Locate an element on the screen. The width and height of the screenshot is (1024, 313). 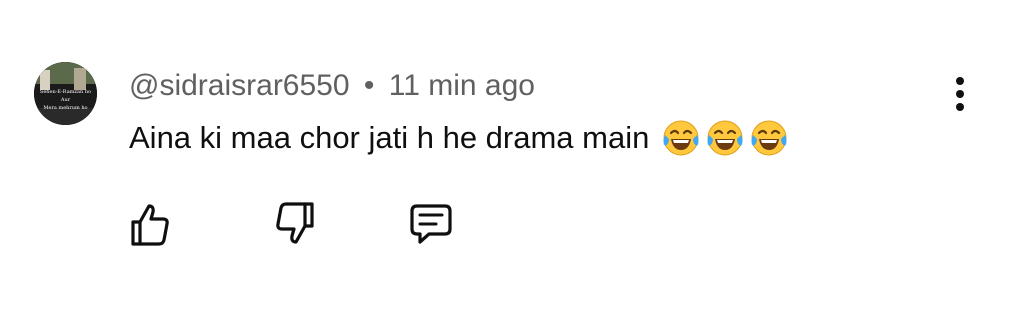
thumbs-down-icon is located at coordinates (295, 223).